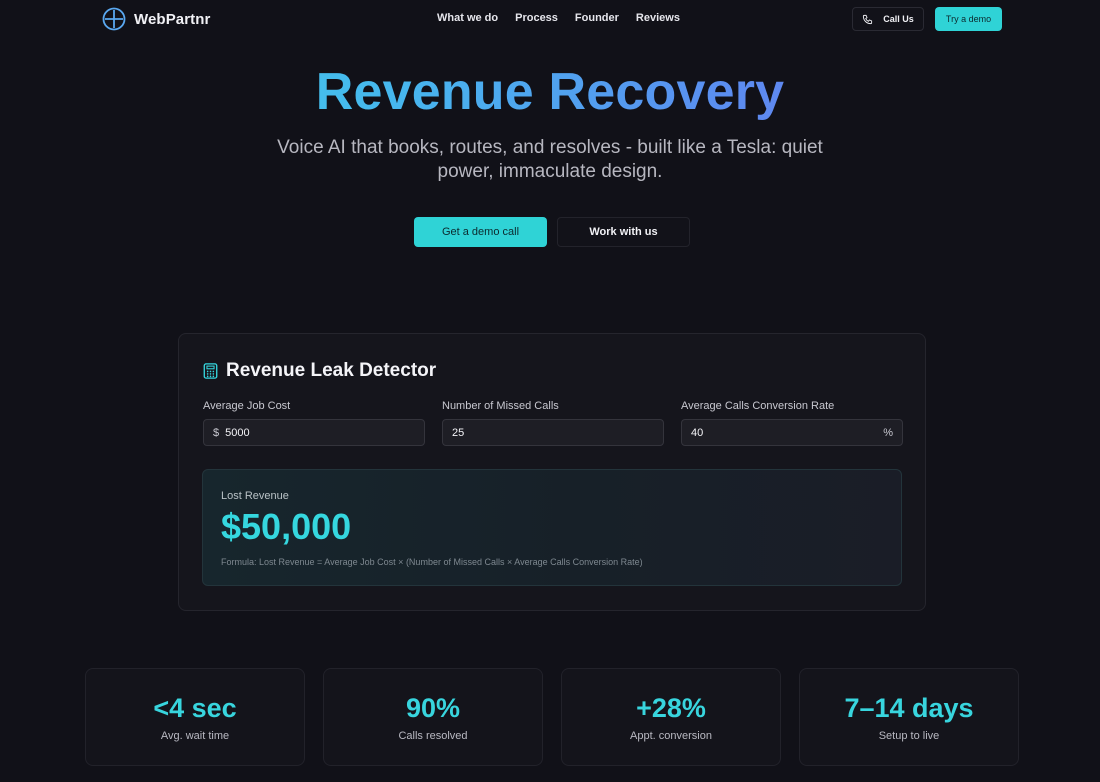  What do you see at coordinates (331, 370) in the screenshot?
I see `card-title-text: Revenue Leak Detector` at bounding box center [331, 370].